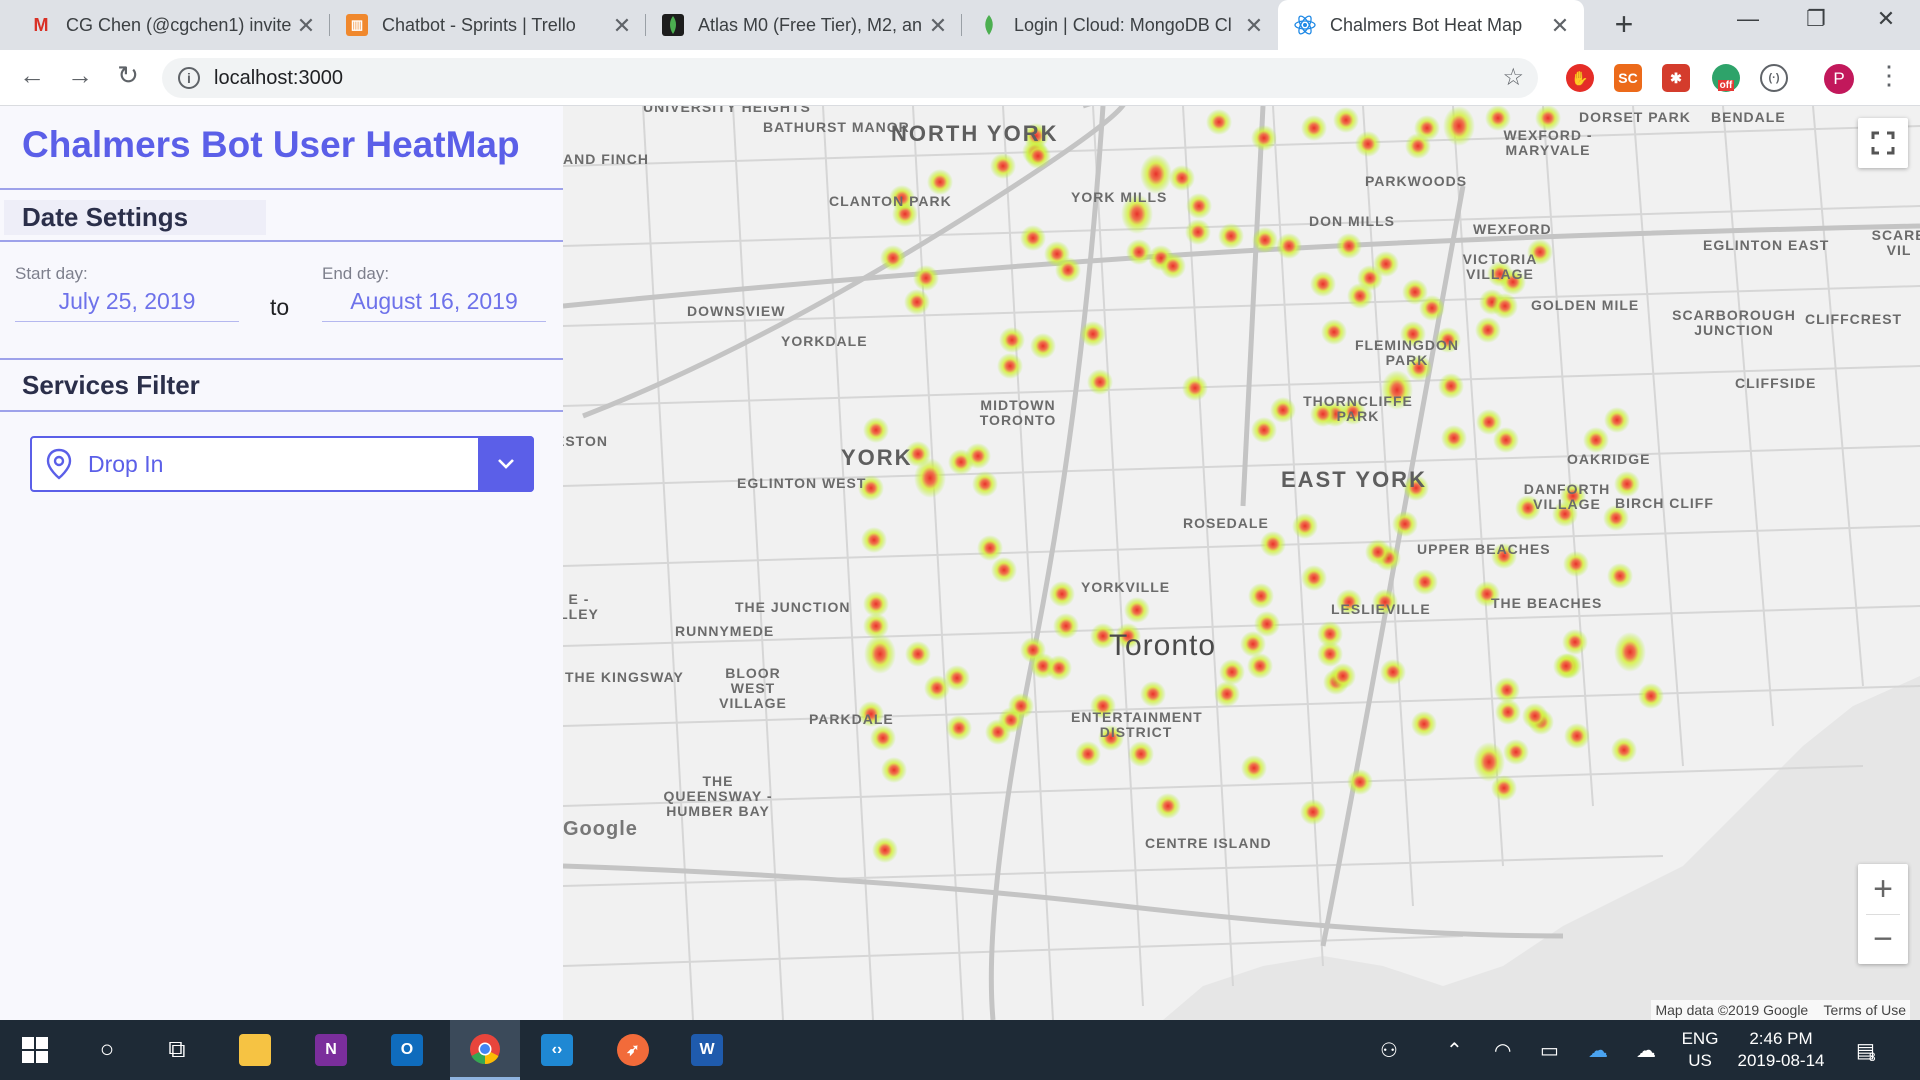 This screenshot has width=1920, height=1080. I want to click on file-explorer-icon, so click(255, 1050).